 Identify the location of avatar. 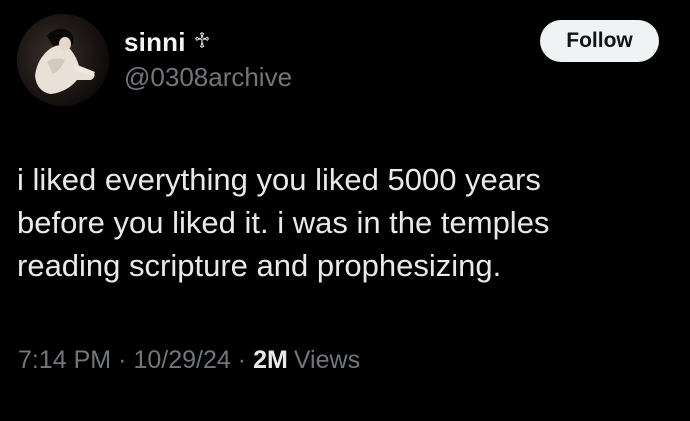
(63, 60).